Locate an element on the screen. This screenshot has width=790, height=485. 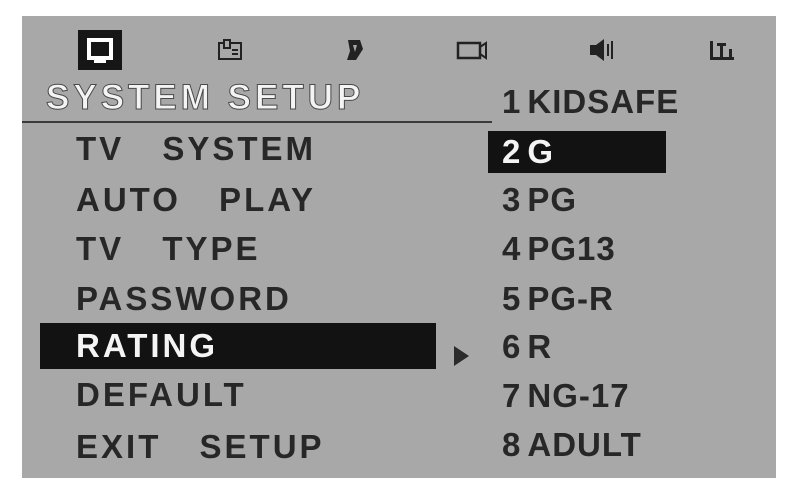
option-number: 3 is located at coordinates (512, 199).